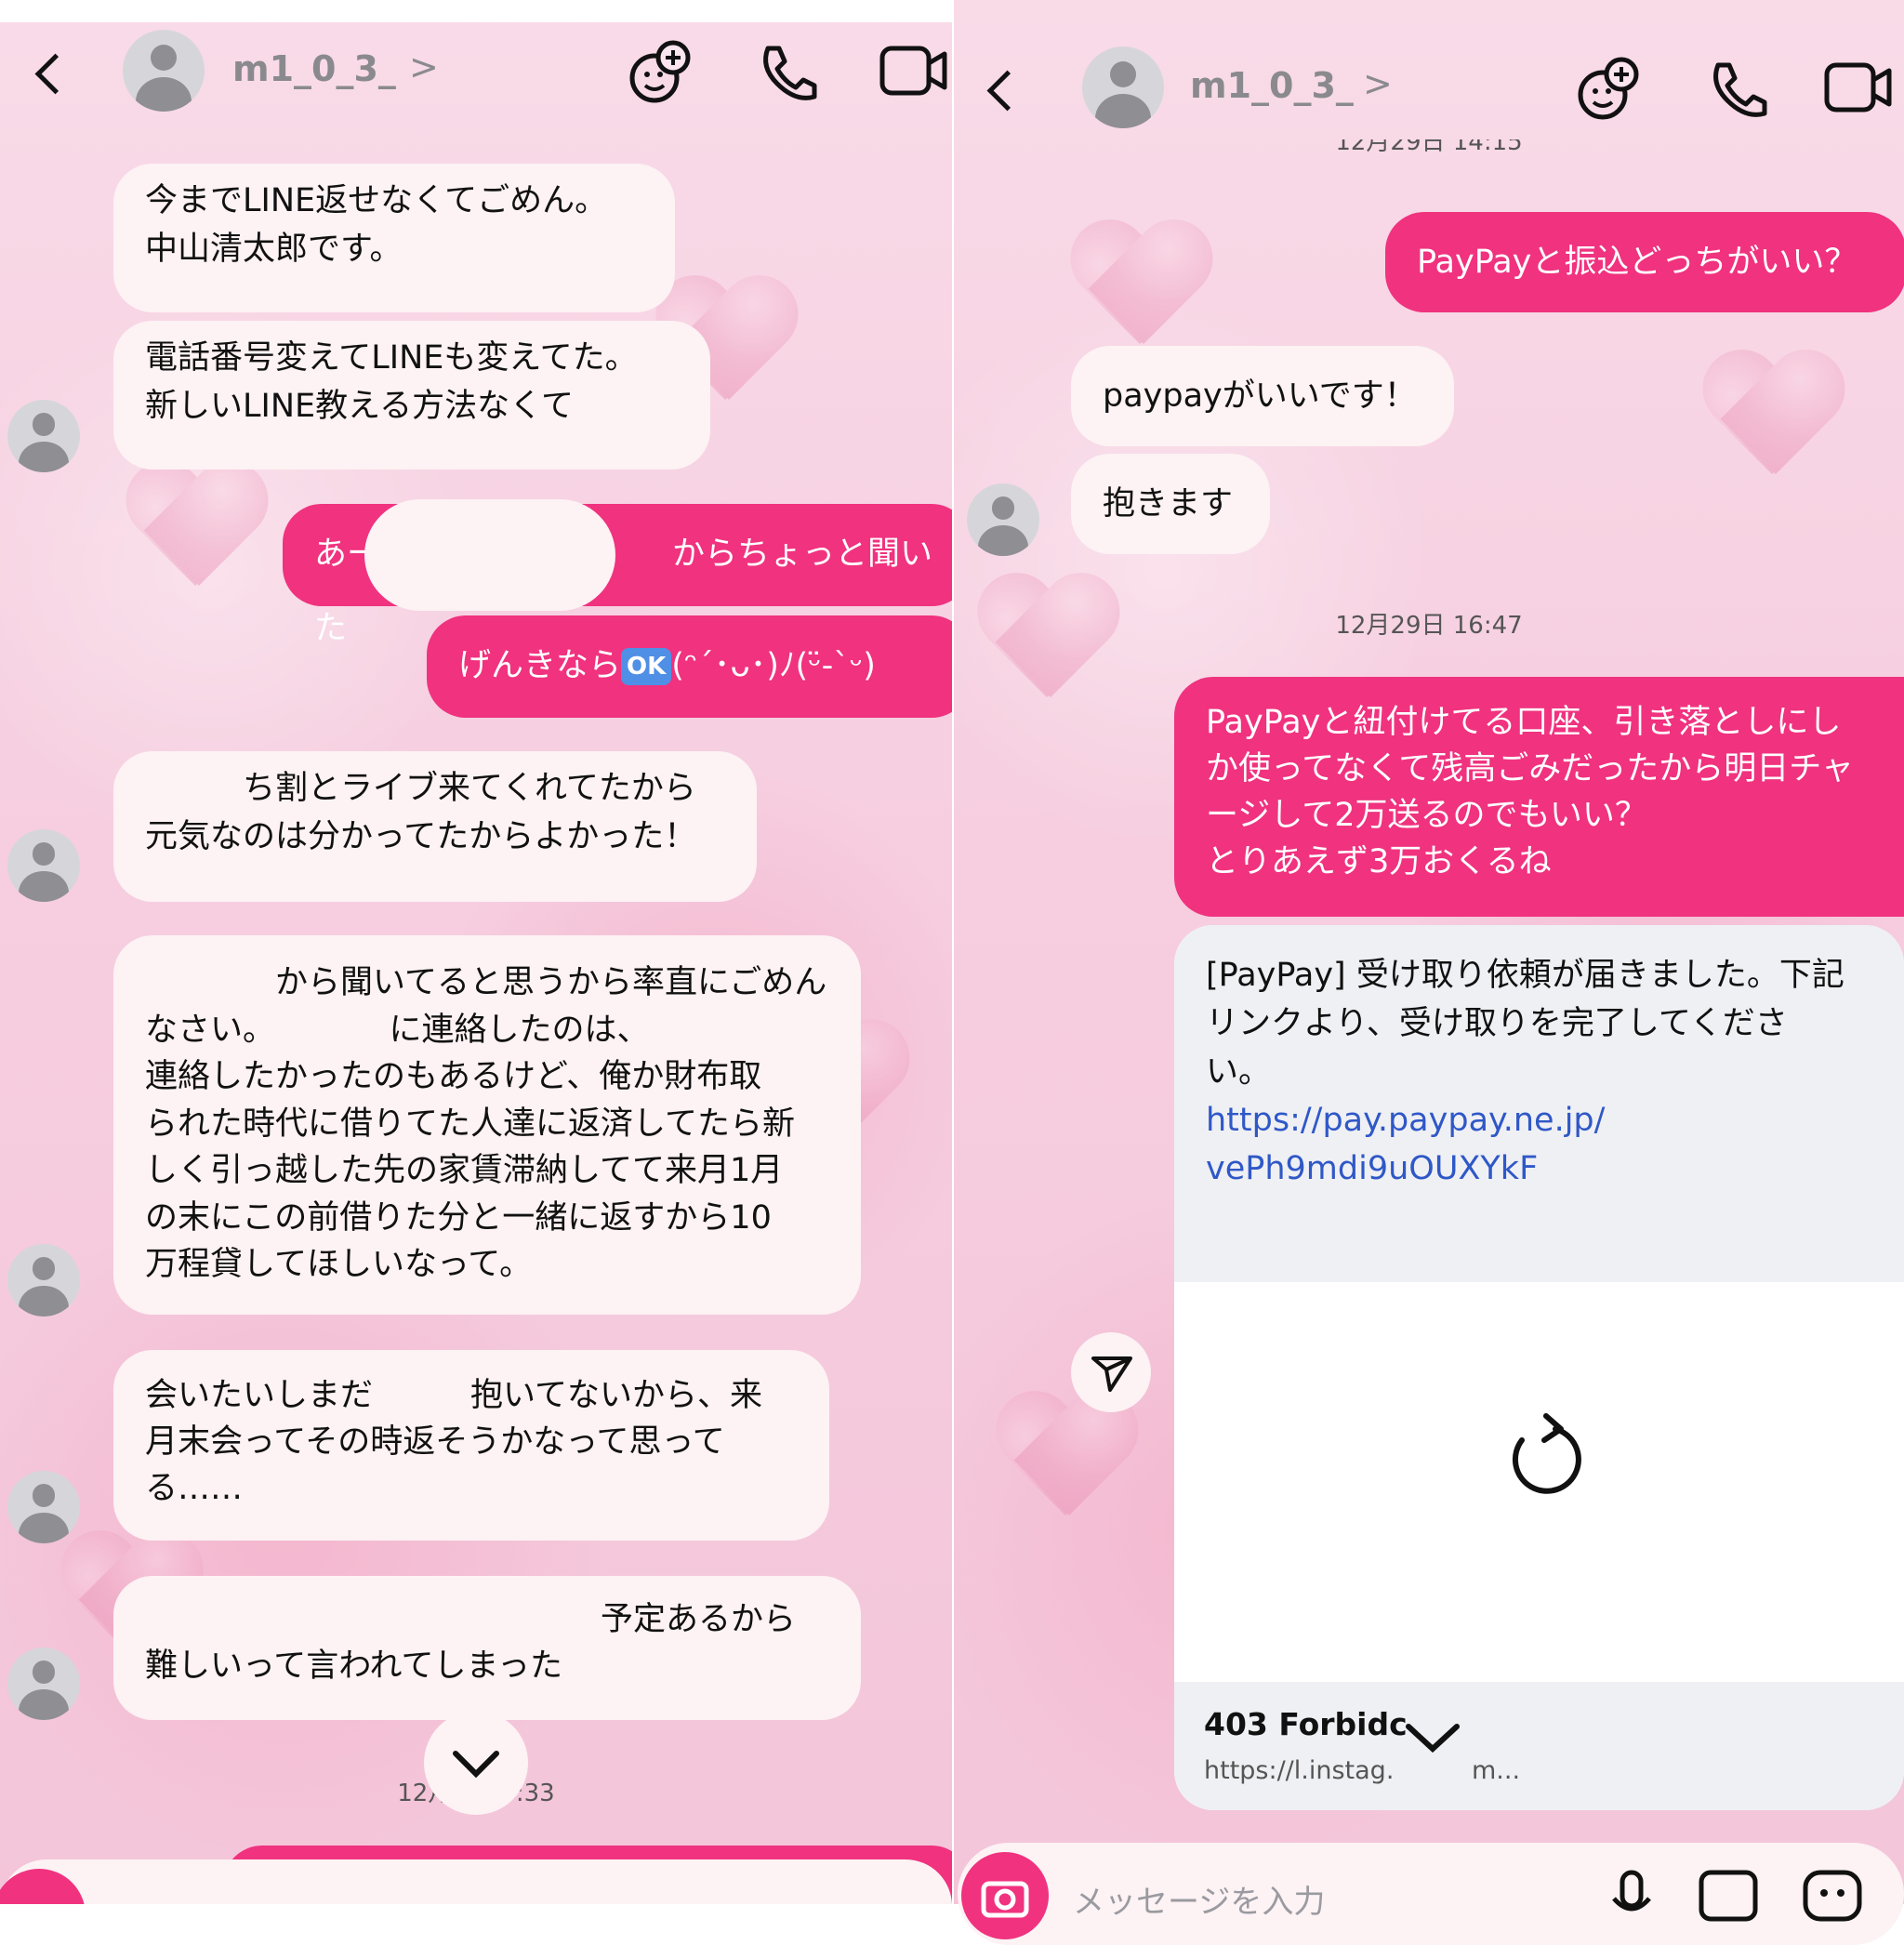 The width and height of the screenshot is (1904, 1945). Describe the element at coordinates (1644, 262) in the screenshot. I see `message-bubble-outgoing: PayPayと振込どっちがいい？` at that location.